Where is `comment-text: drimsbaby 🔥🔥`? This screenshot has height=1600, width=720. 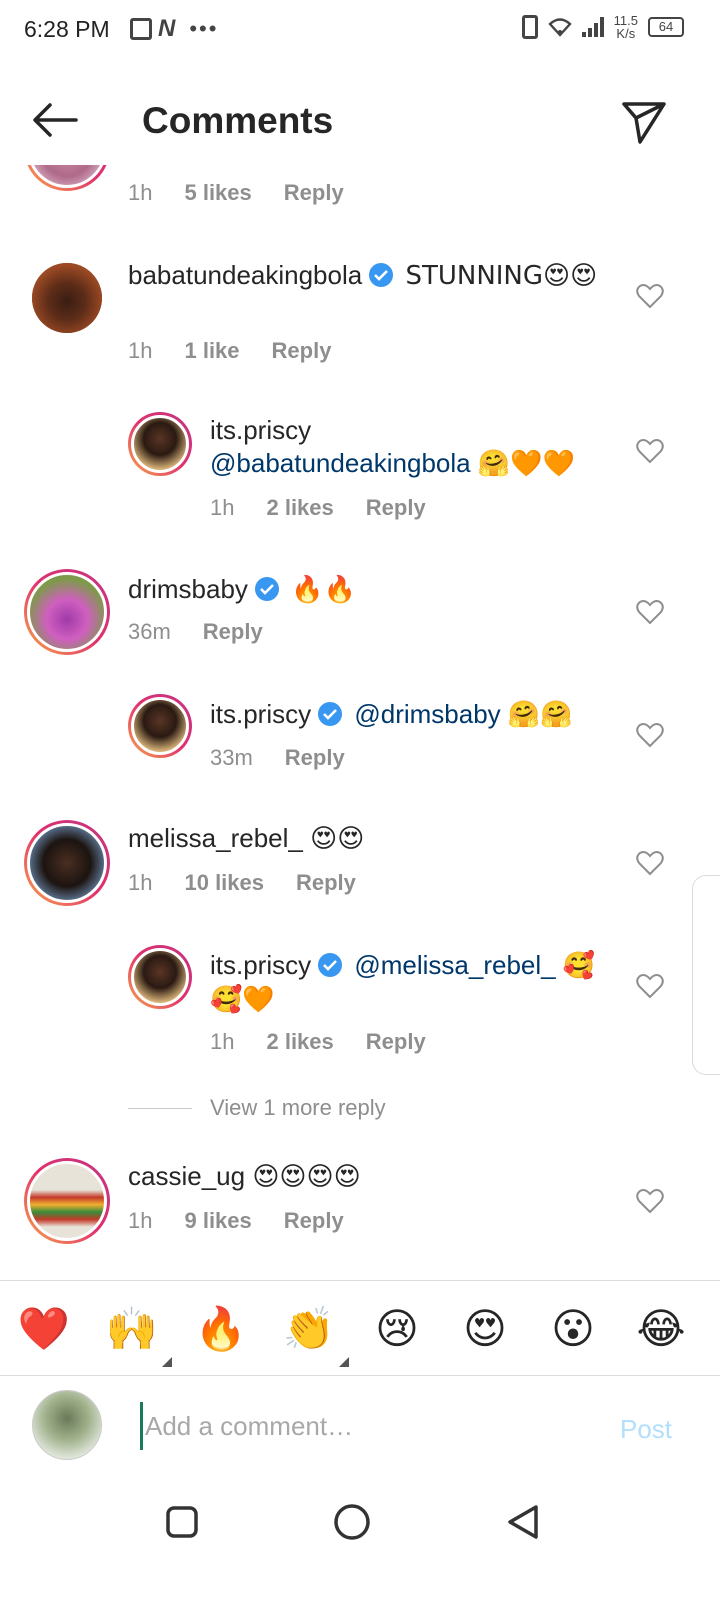
comment-text: drimsbaby 🔥🔥 is located at coordinates (368, 590).